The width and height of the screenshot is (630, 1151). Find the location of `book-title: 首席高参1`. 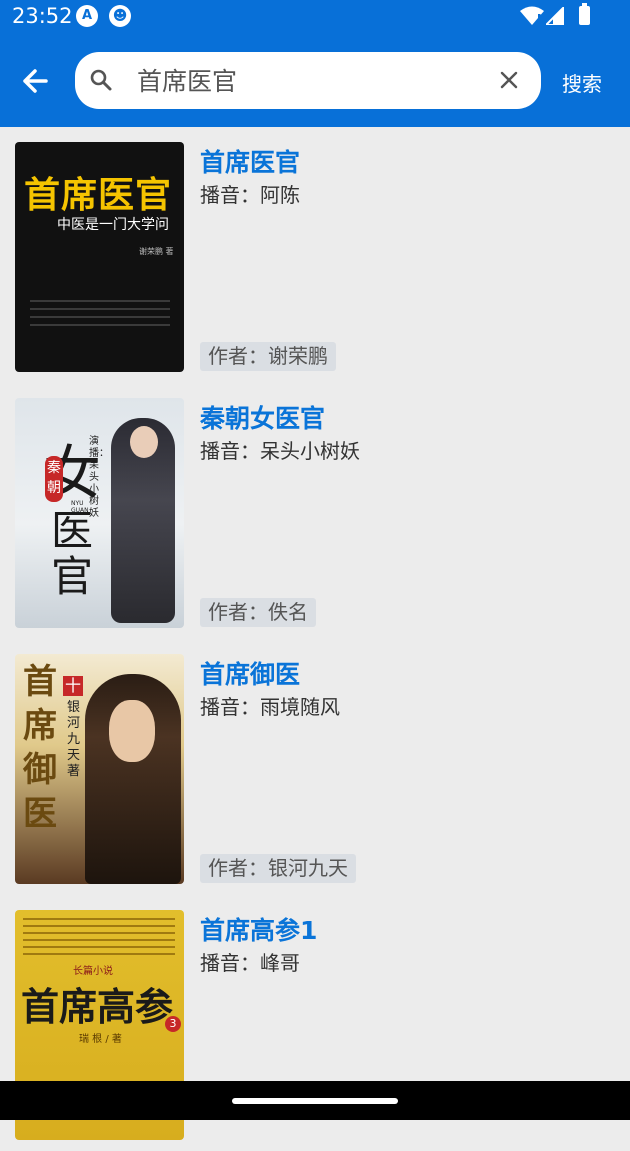

book-title: 首席高参1 is located at coordinates (259, 930).